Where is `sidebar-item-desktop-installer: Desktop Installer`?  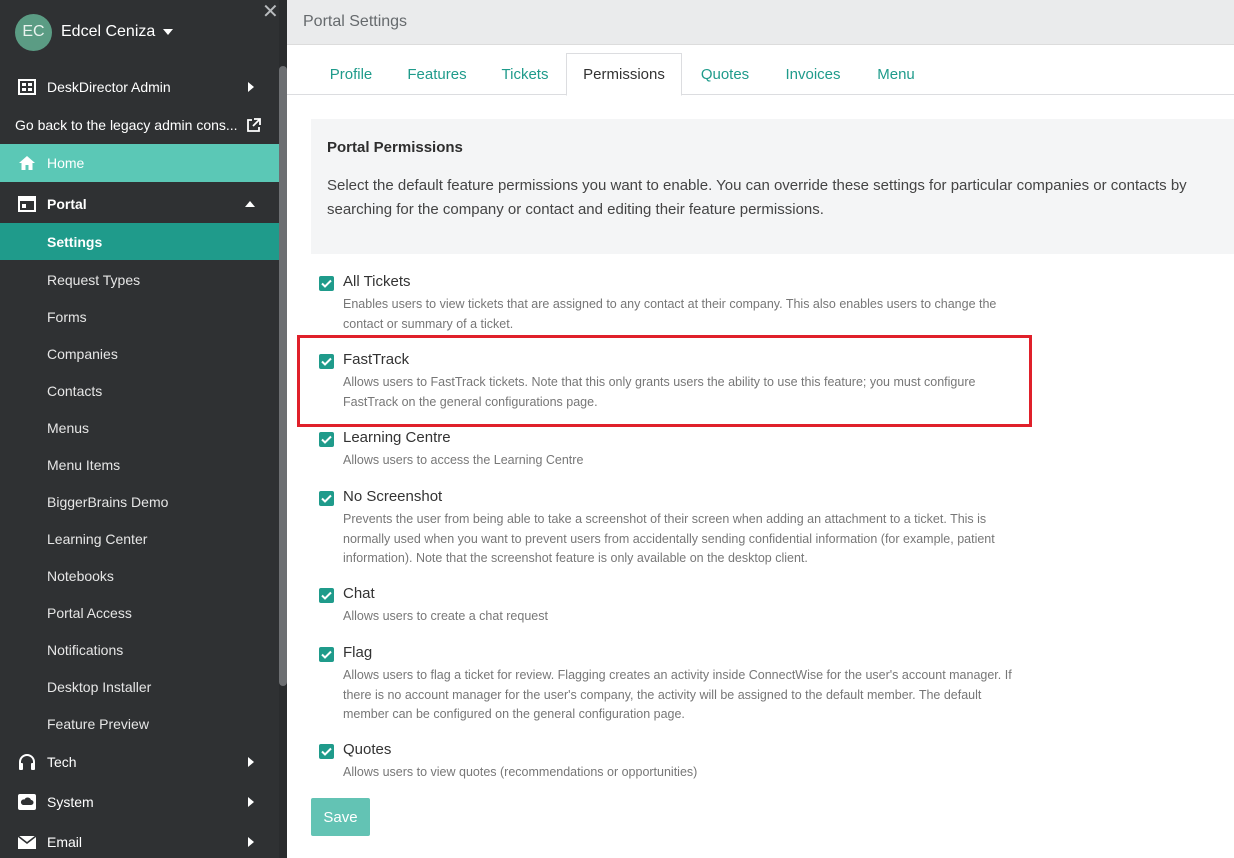
sidebar-item-desktop-installer: Desktop Installer is located at coordinates (139, 686).